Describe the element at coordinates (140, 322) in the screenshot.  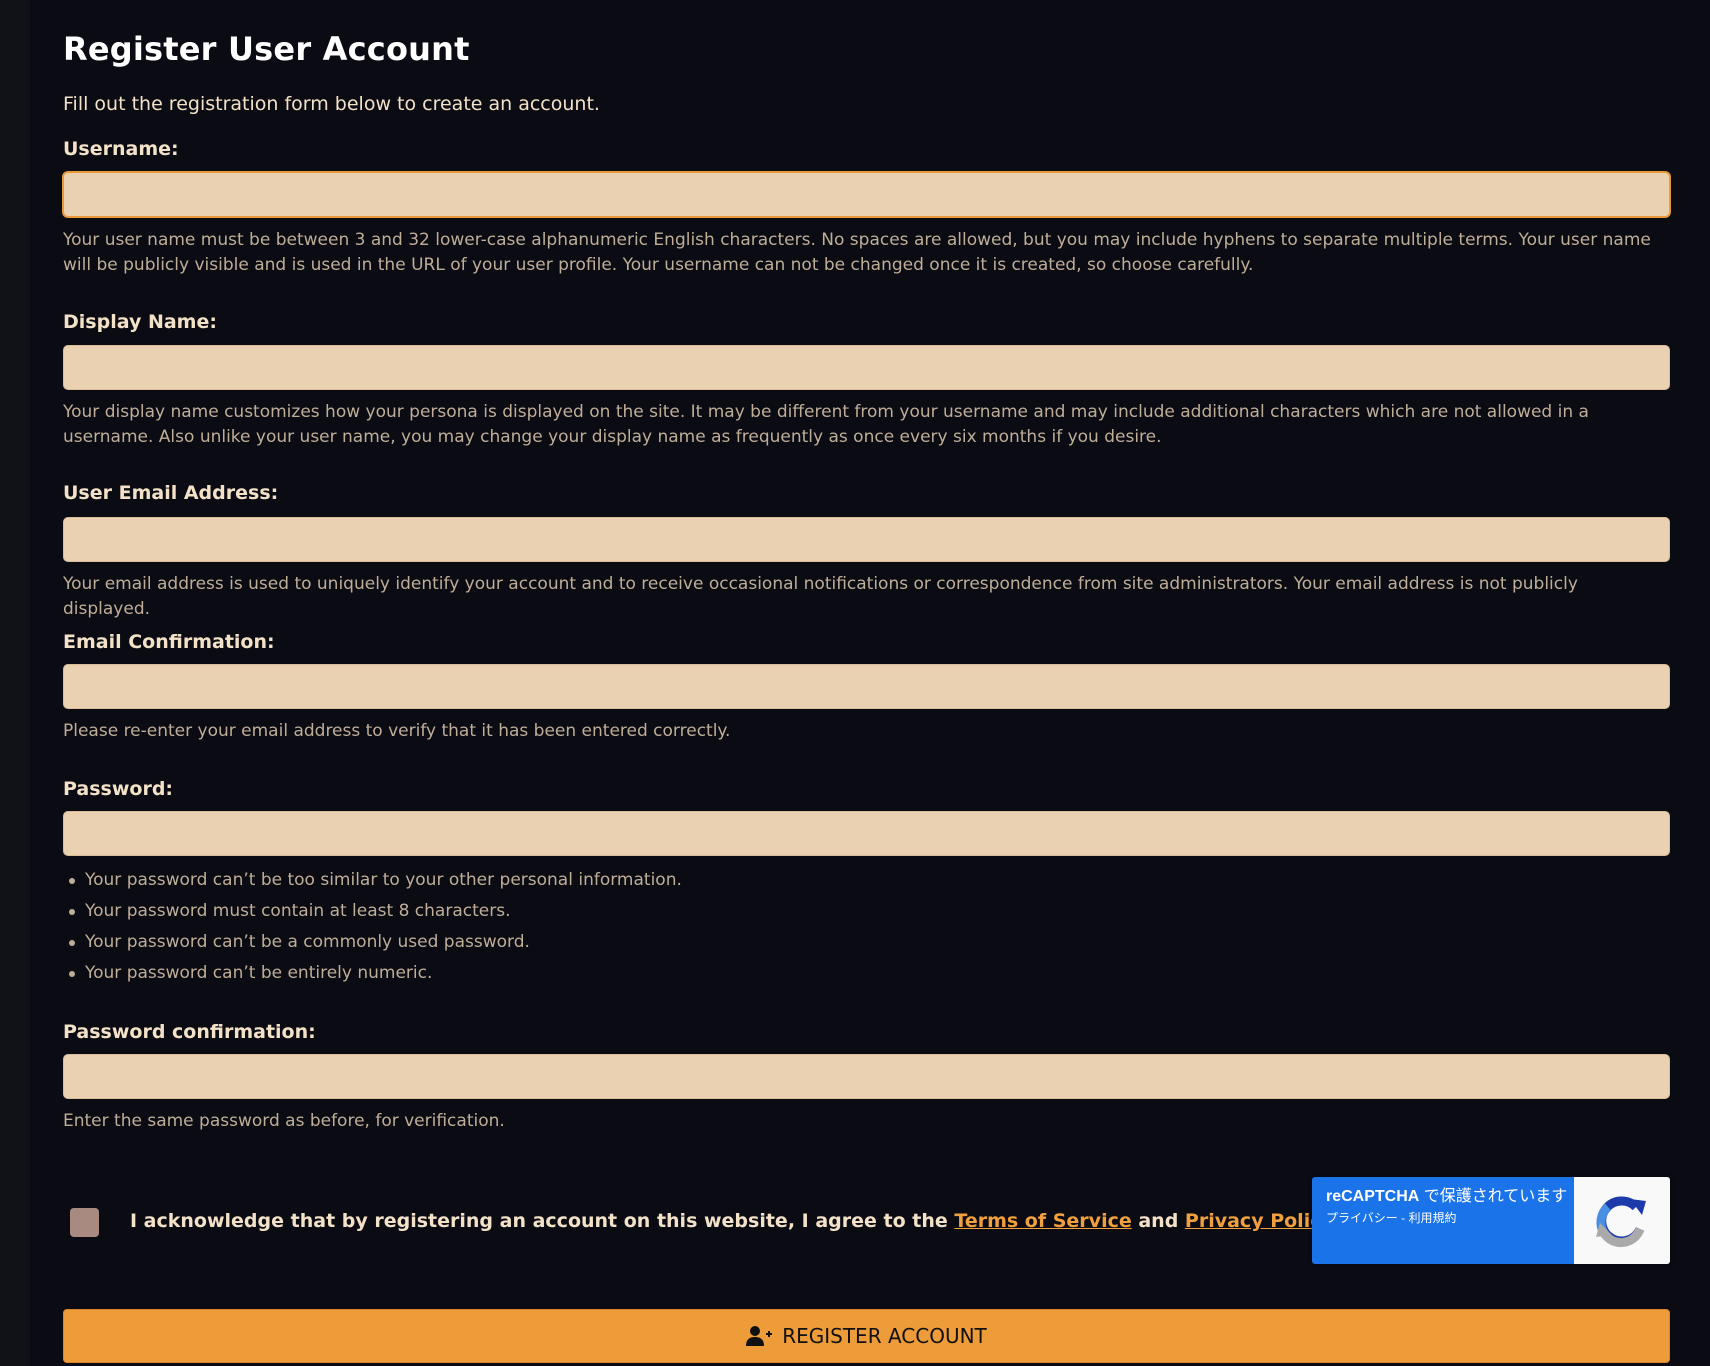
I see `display-name-label: Display Name:` at that location.